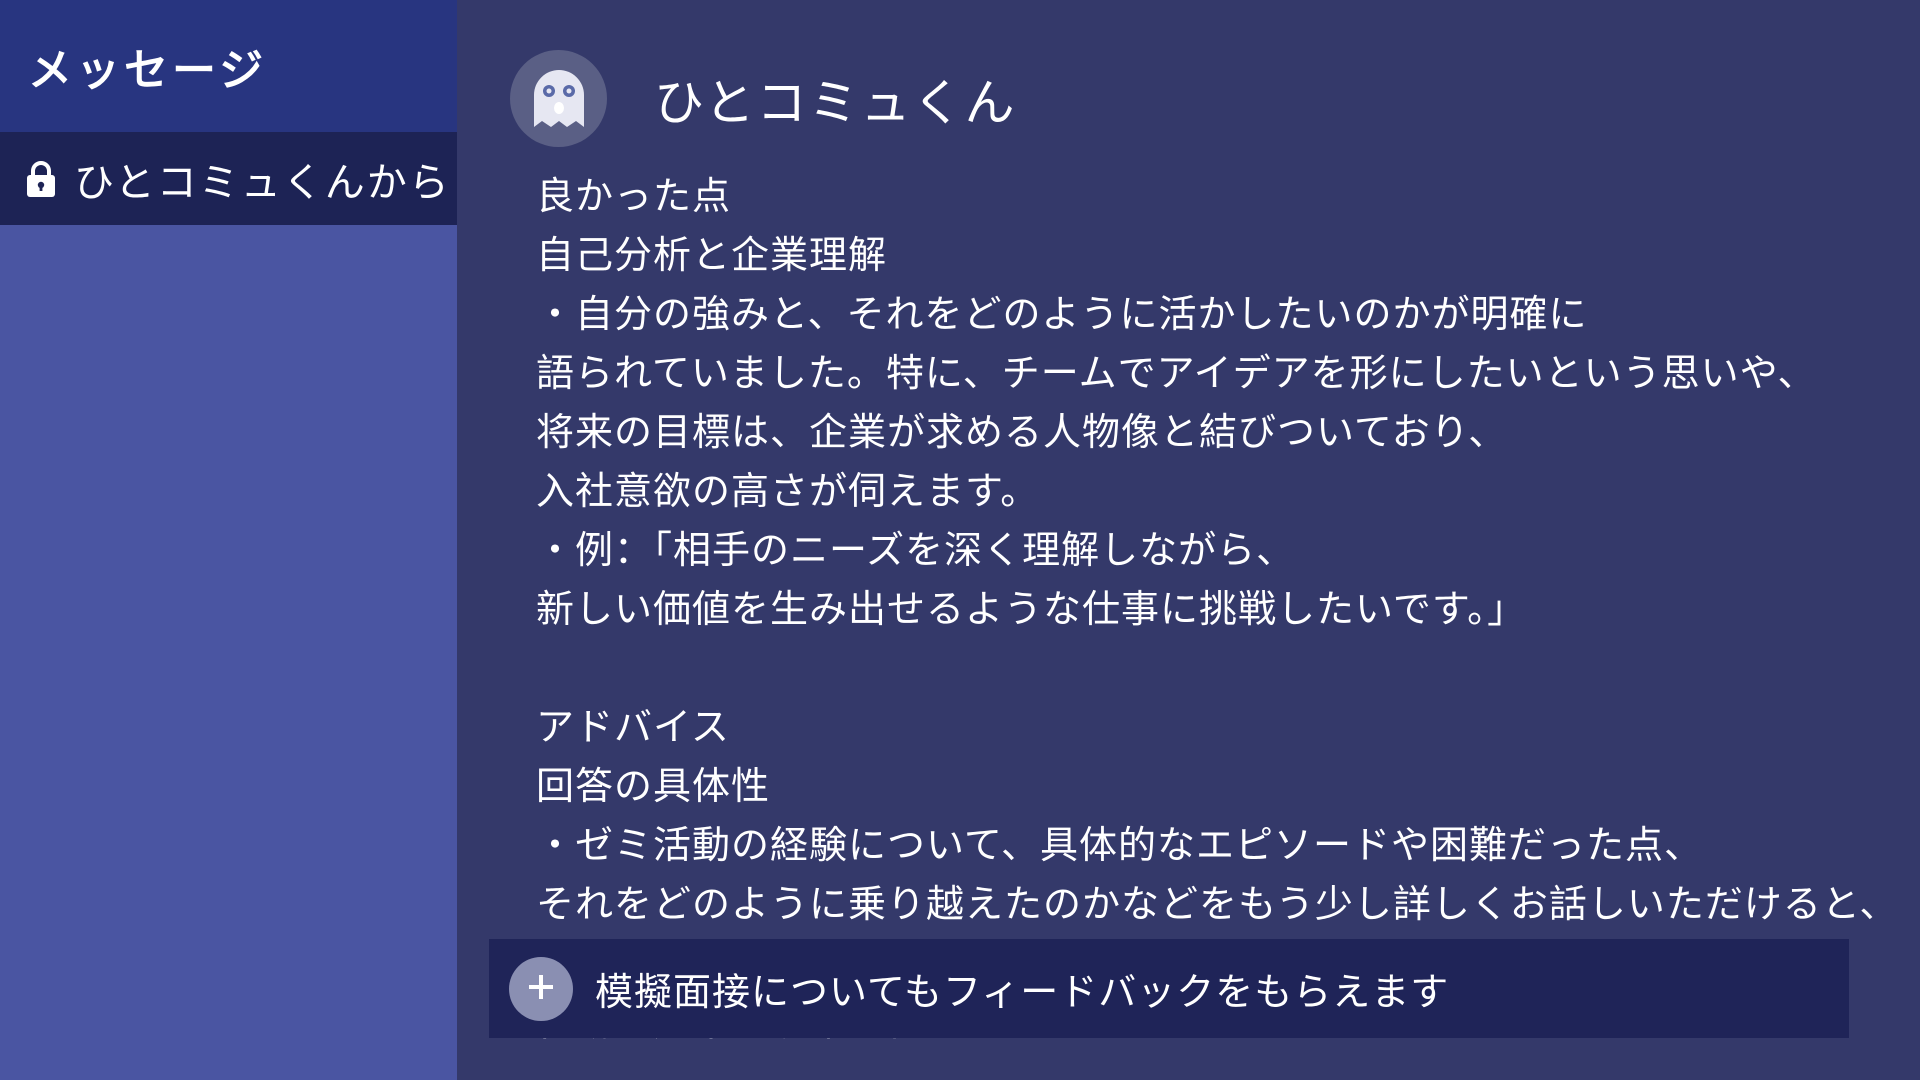 The height and width of the screenshot is (1080, 1920). I want to click on message-line: ・自分の強みと、それをどのように活かしたいのかが明確に, so click(1062, 314).